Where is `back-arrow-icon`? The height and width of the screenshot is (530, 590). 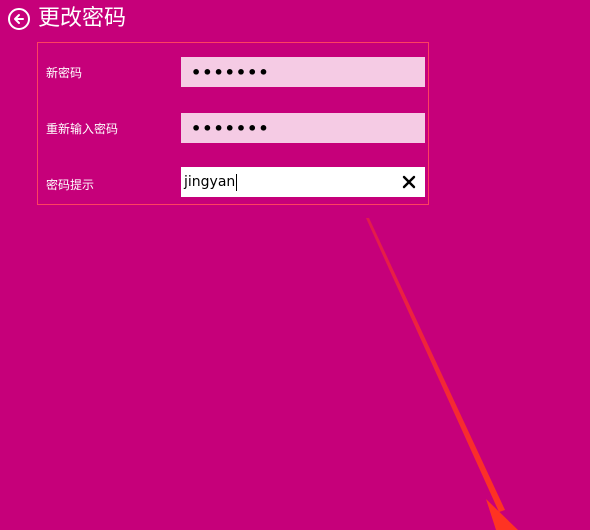 back-arrow-icon is located at coordinates (19, 19).